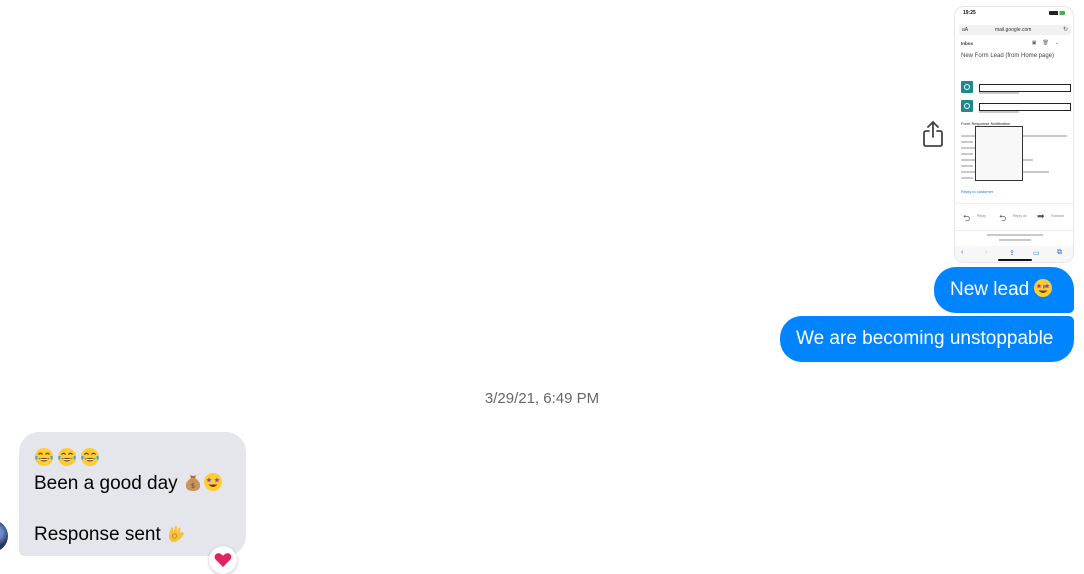 The width and height of the screenshot is (1084, 574). I want to click on share-small-icon: ⇪, so click(1012, 253).